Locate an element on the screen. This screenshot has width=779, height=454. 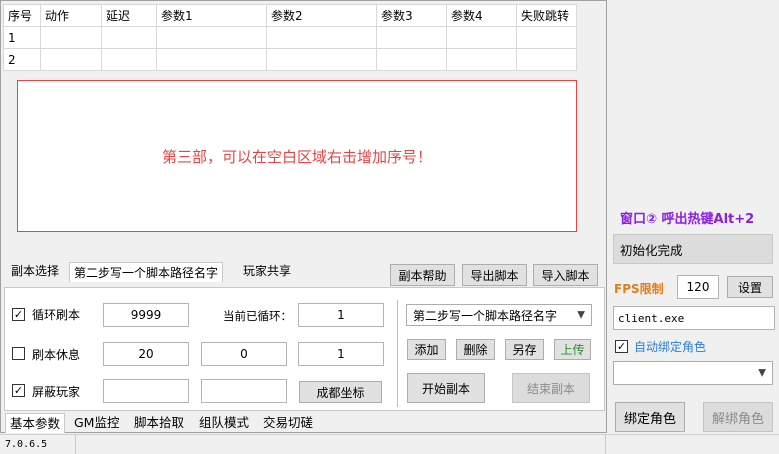
window-hotkey-title: 窗口② 呼出热键Alt+2 is located at coordinates (687, 219).